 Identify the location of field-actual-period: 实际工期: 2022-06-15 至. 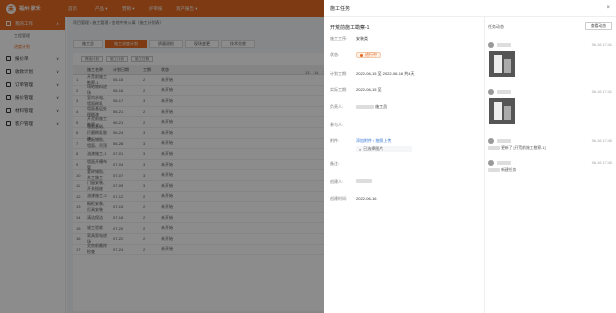
(356, 90).